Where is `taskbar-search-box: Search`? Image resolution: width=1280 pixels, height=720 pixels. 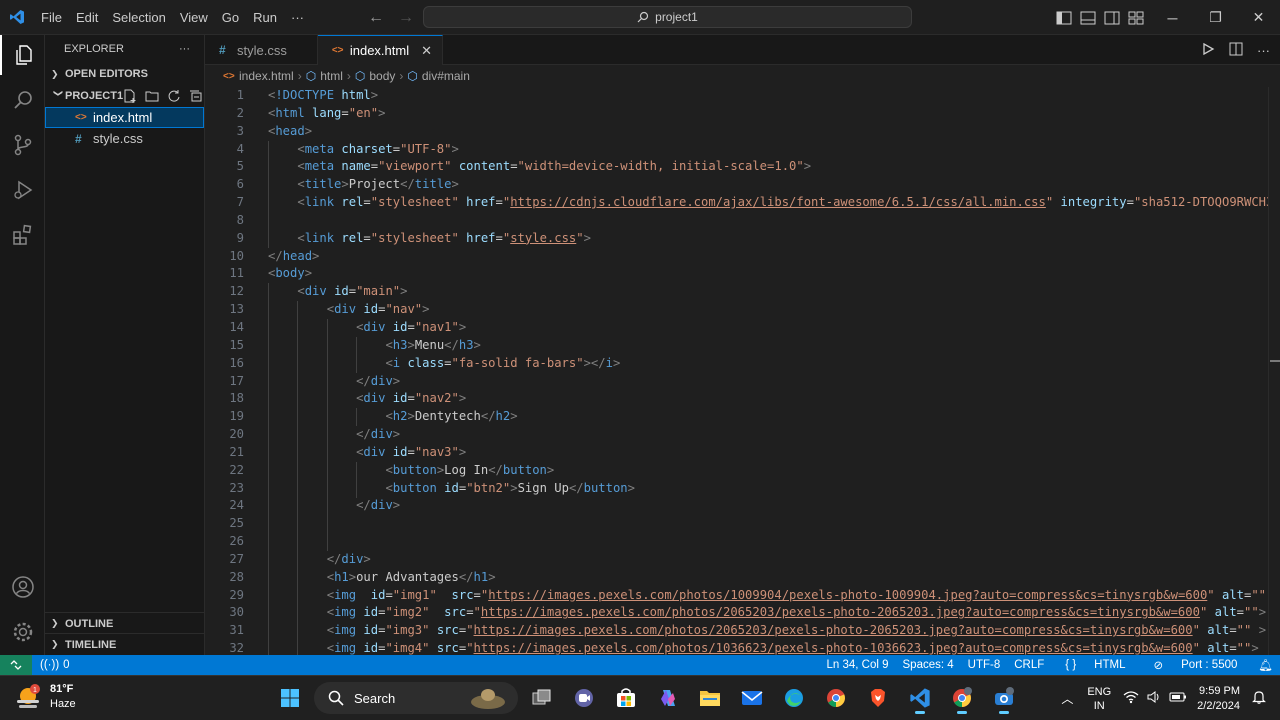
taskbar-search-box: Search is located at coordinates (416, 698).